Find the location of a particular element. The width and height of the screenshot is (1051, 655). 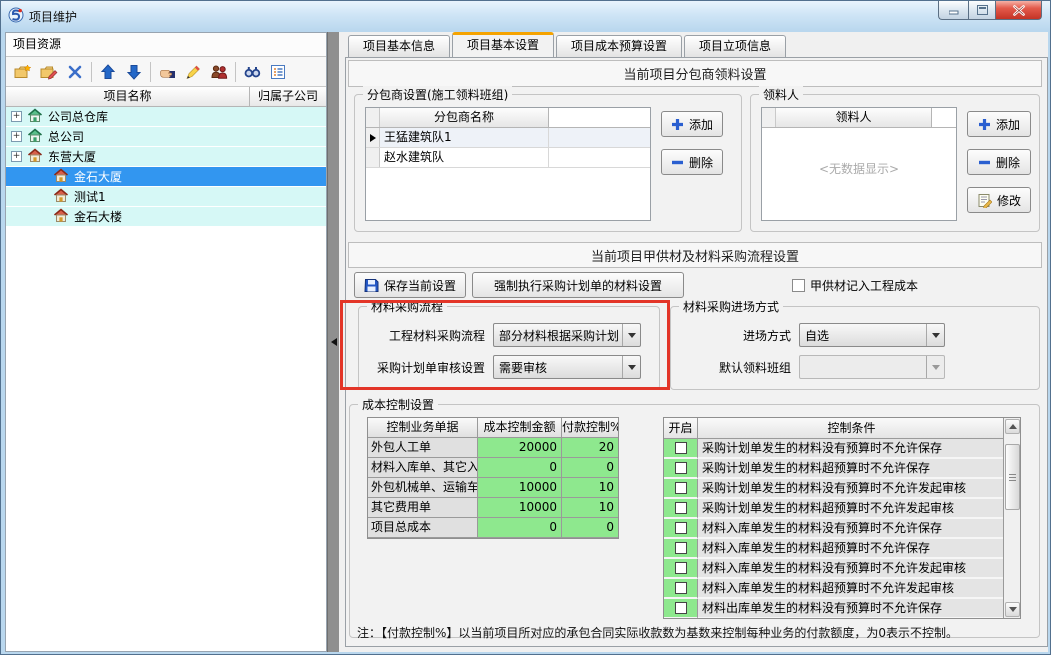

subcontractor-name-cell: 王猛建筑队1 is located at coordinates (464, 137).